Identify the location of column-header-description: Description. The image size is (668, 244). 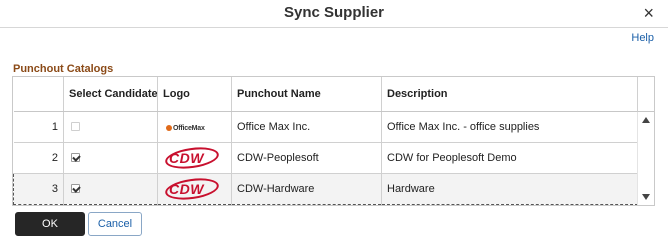
(510, 94).